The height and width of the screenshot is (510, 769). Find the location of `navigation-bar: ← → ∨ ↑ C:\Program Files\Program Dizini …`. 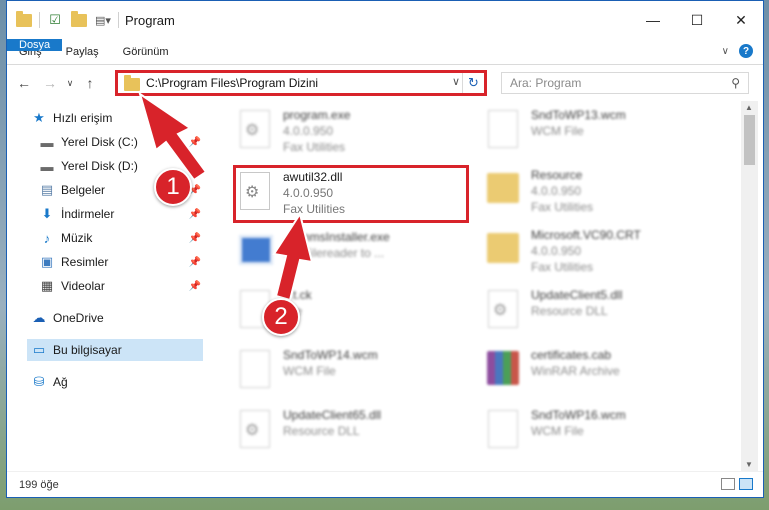

navigation-bar: ← → ∨ ↑ C:\Program Files\Program Dizini … is located at coordinates (385, 83).